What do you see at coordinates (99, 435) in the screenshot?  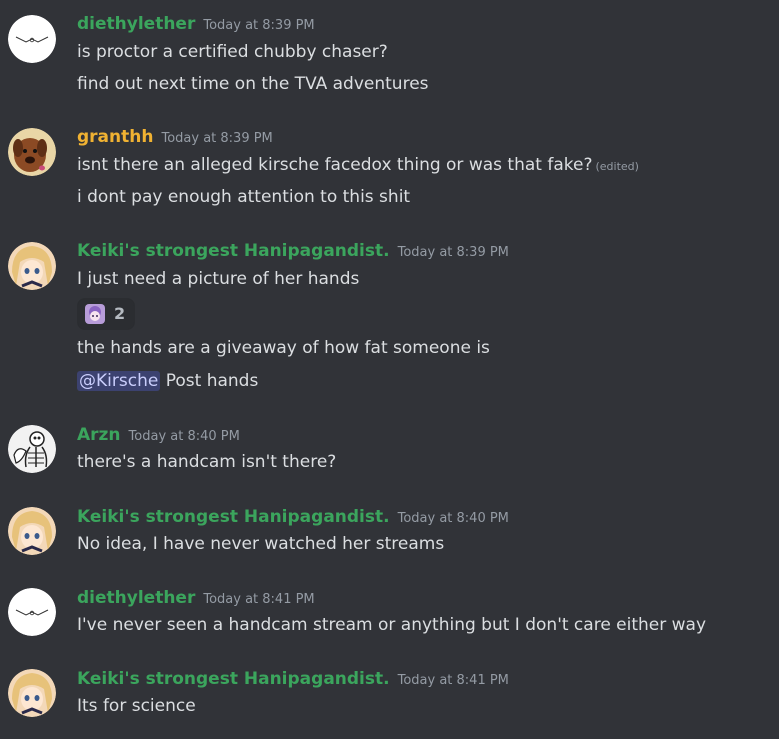 I see `username: Arzn` at bounding box center [99, 435].